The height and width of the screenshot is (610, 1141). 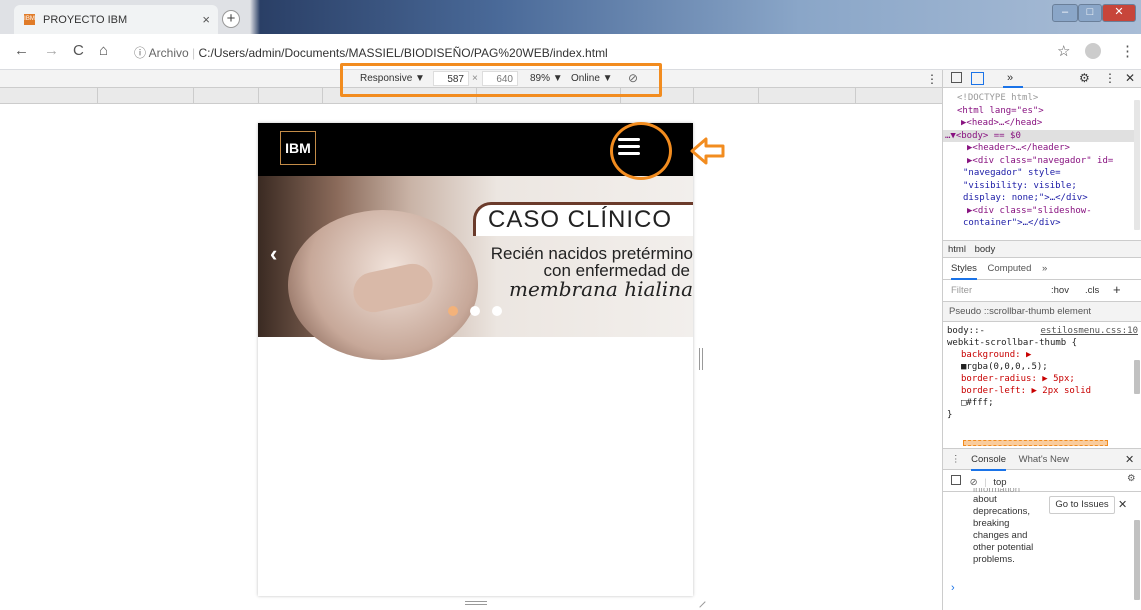 I want to click on styles-more-icon: », so click(x=1044, y=268).